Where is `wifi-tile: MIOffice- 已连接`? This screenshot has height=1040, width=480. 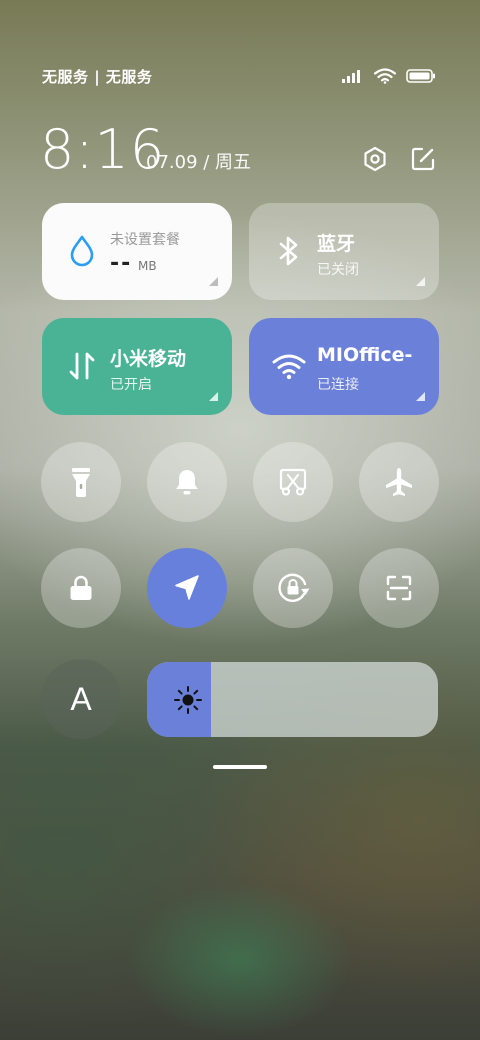
wifi-tile: MIOffice- 已连接 is located at coordinates (344, 366).